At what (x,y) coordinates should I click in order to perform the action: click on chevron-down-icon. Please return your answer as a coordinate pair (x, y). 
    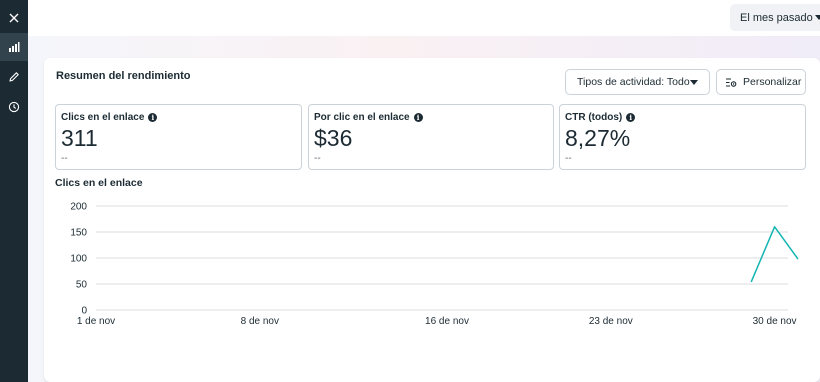
    Looking at the image, I should click on (817, 17).